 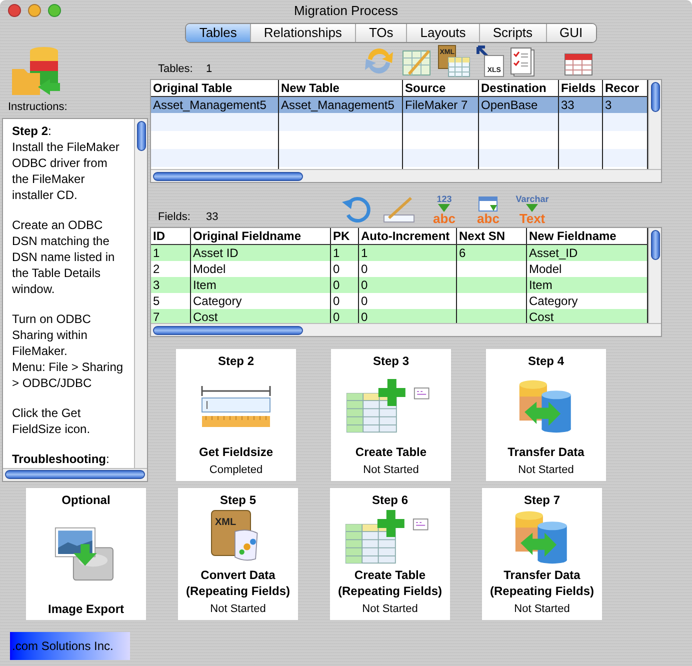 I want to click on step-label: Step 4, so click(x=546, y=361).